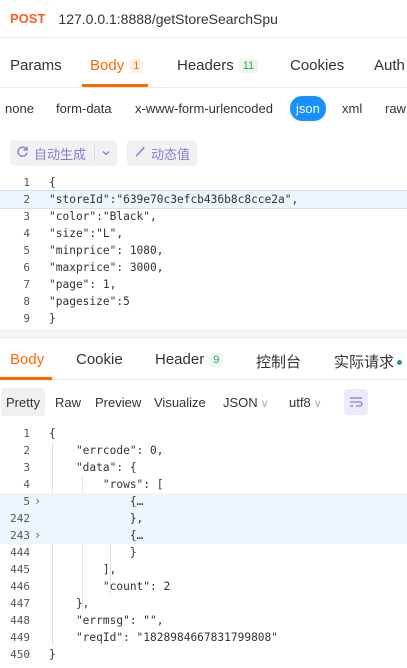  I want to click on code-line: 3 "data": {, so click(203, 467).